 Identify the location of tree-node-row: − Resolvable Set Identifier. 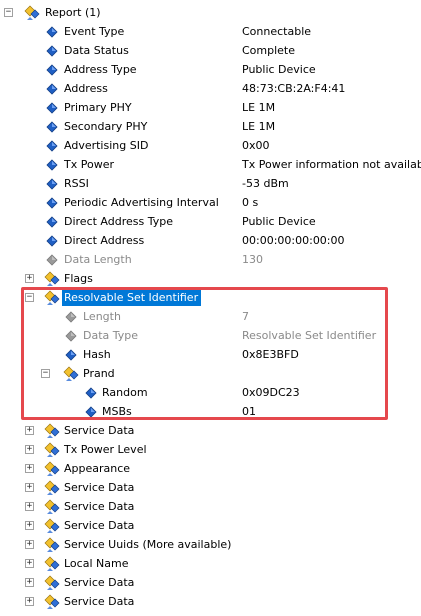
(210, 297).